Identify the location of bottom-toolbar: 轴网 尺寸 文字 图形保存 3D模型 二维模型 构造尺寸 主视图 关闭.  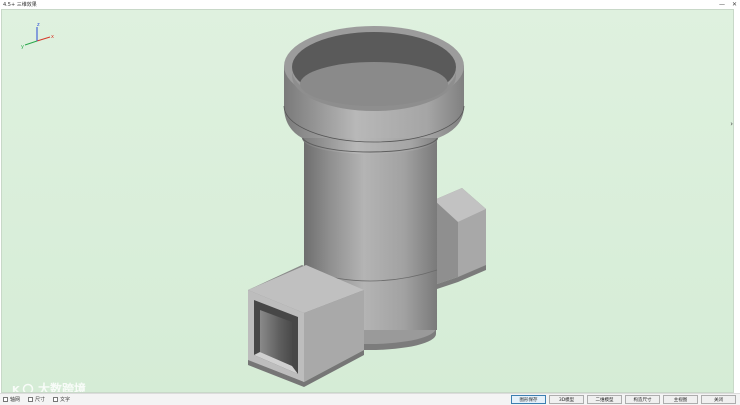
(370, 399).